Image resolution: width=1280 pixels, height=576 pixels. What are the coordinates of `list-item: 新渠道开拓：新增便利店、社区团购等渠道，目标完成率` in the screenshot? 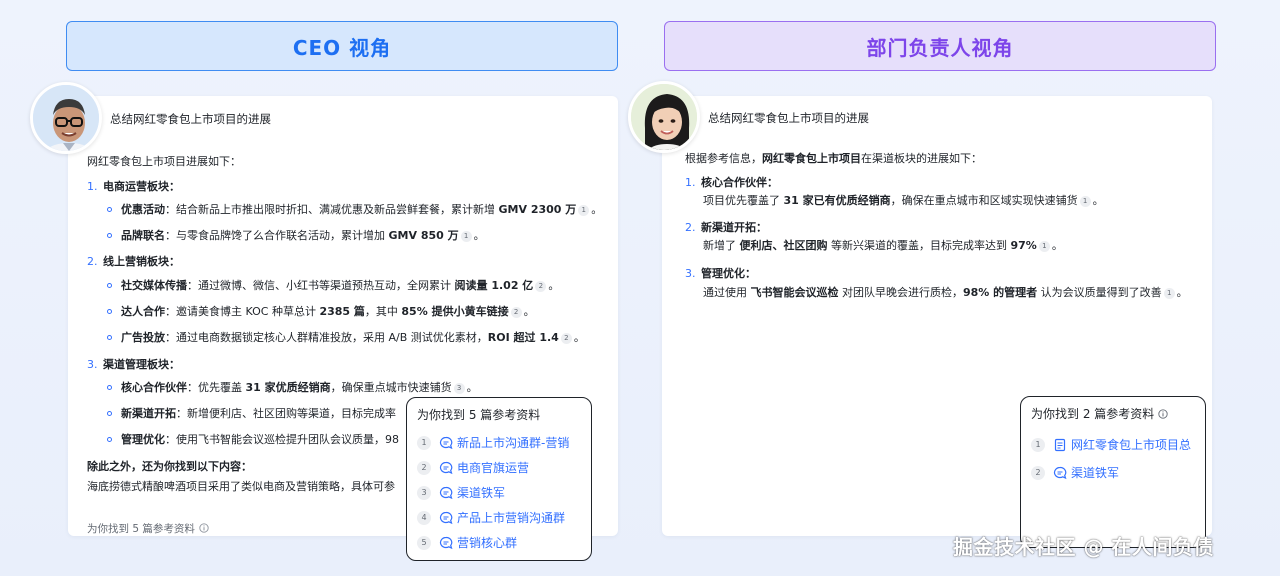 It's located at (258, 413).